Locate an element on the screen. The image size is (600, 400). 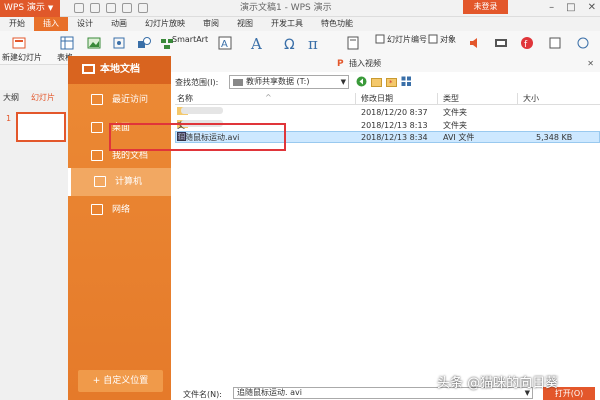
file-type: 文件夹 is located at coordinates (455, 112).